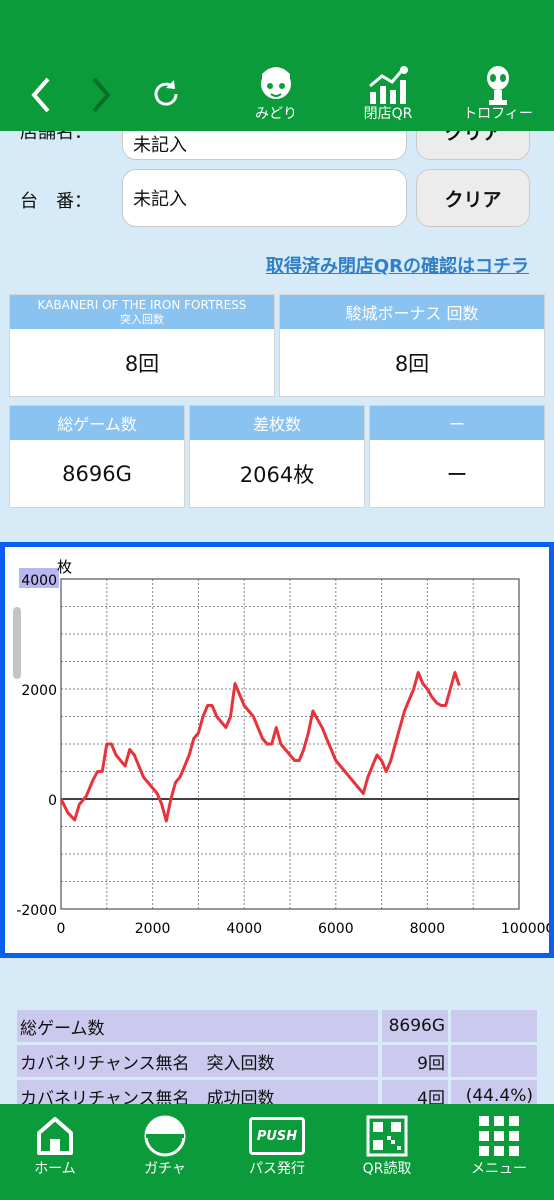 Image resolution: width=554 pixels, height=1200 pixels. What do you see at coordinates (499, 1169) in the screenshot?
I see `nav-menu-label: メニュー` at bounding box center [499, 1169].